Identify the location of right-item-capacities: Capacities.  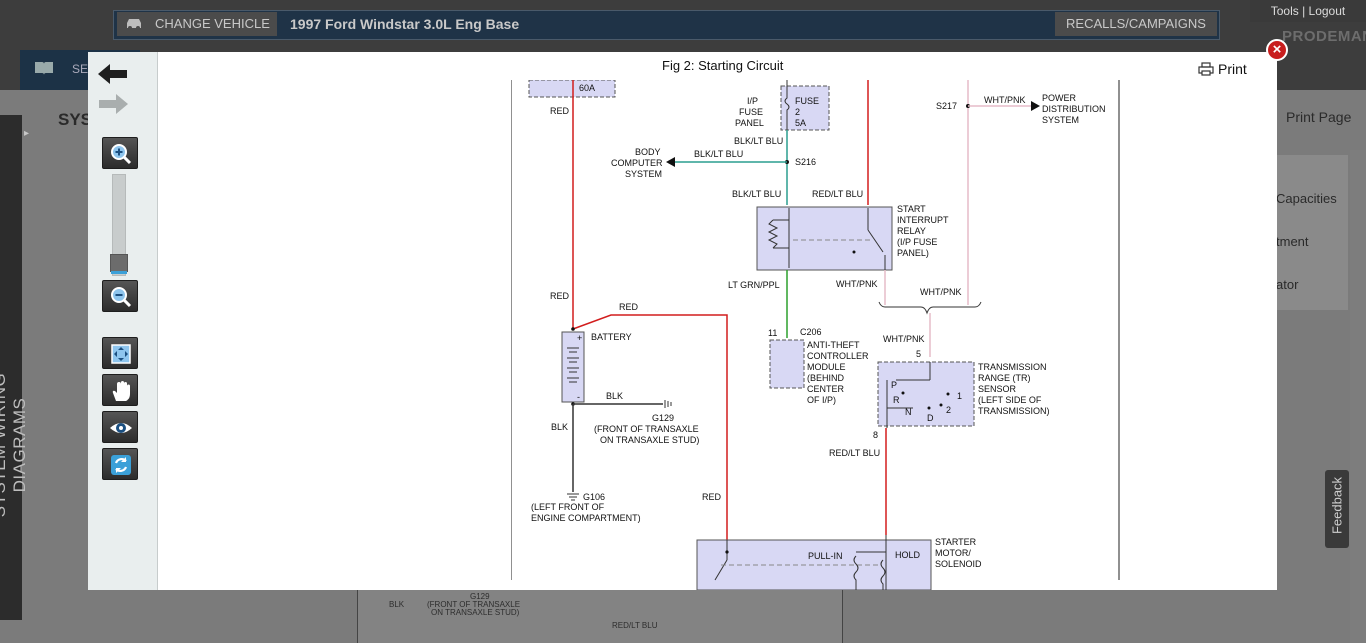
(1306, 198).